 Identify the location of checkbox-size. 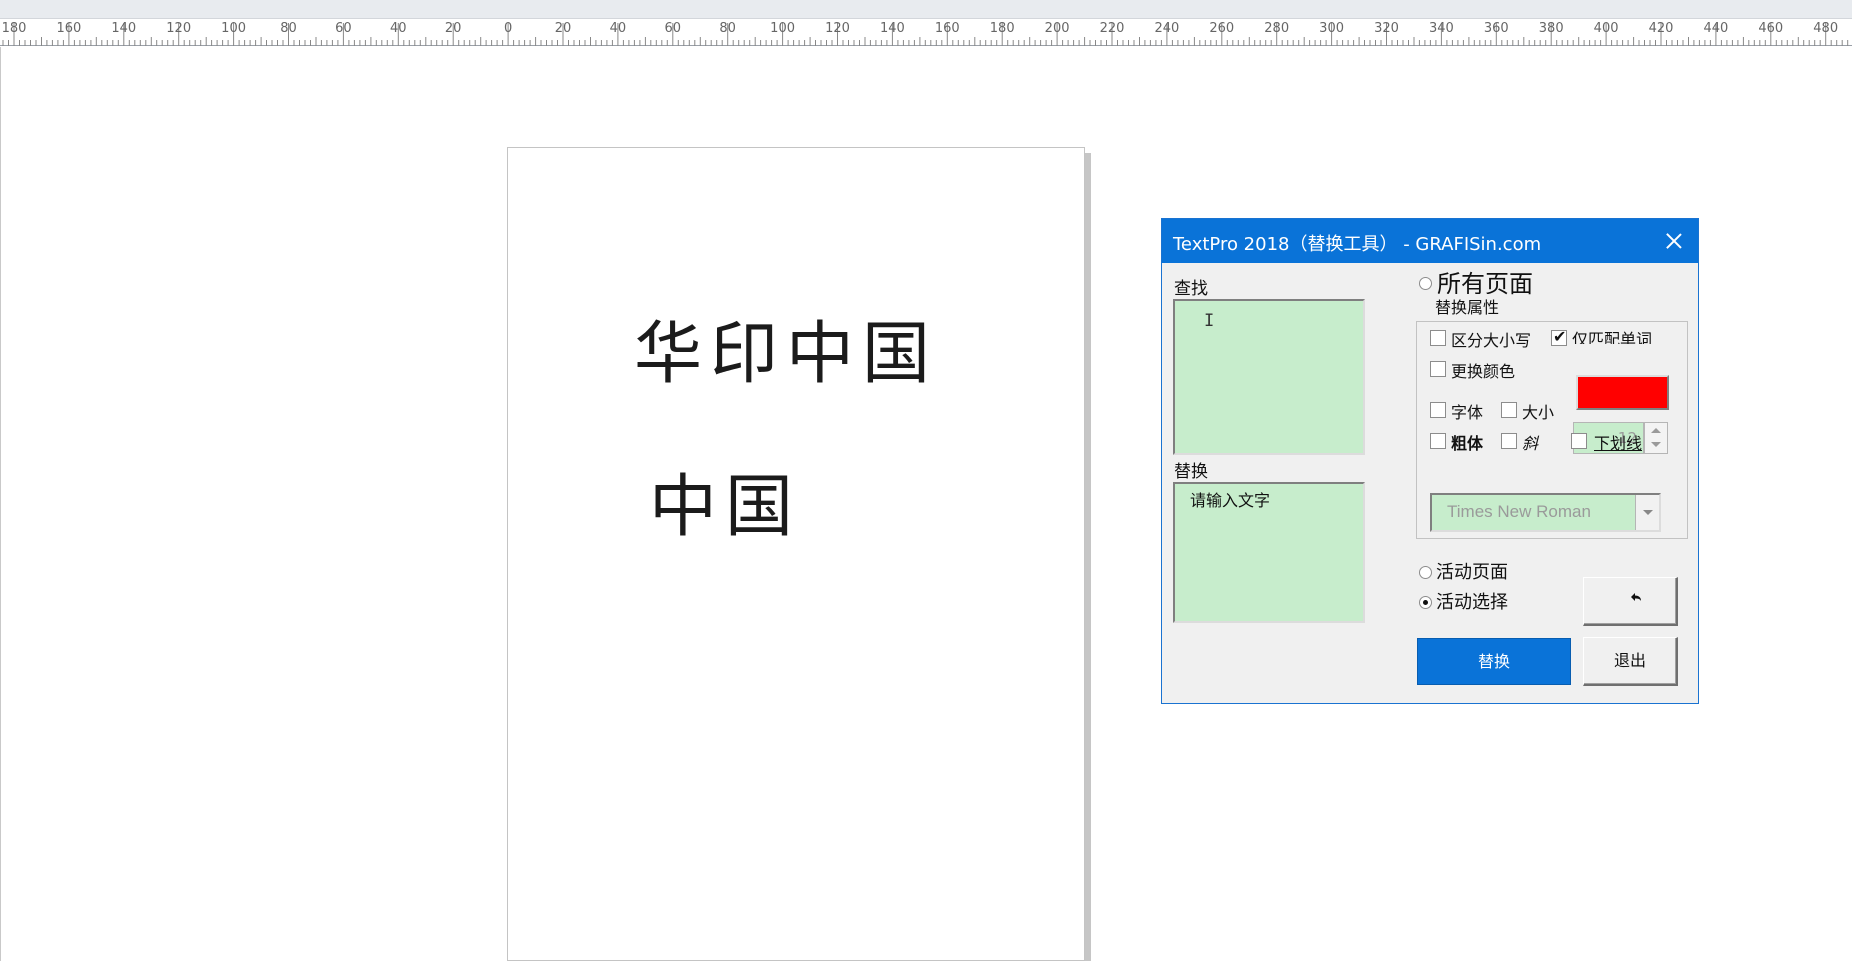
(1509, 410).